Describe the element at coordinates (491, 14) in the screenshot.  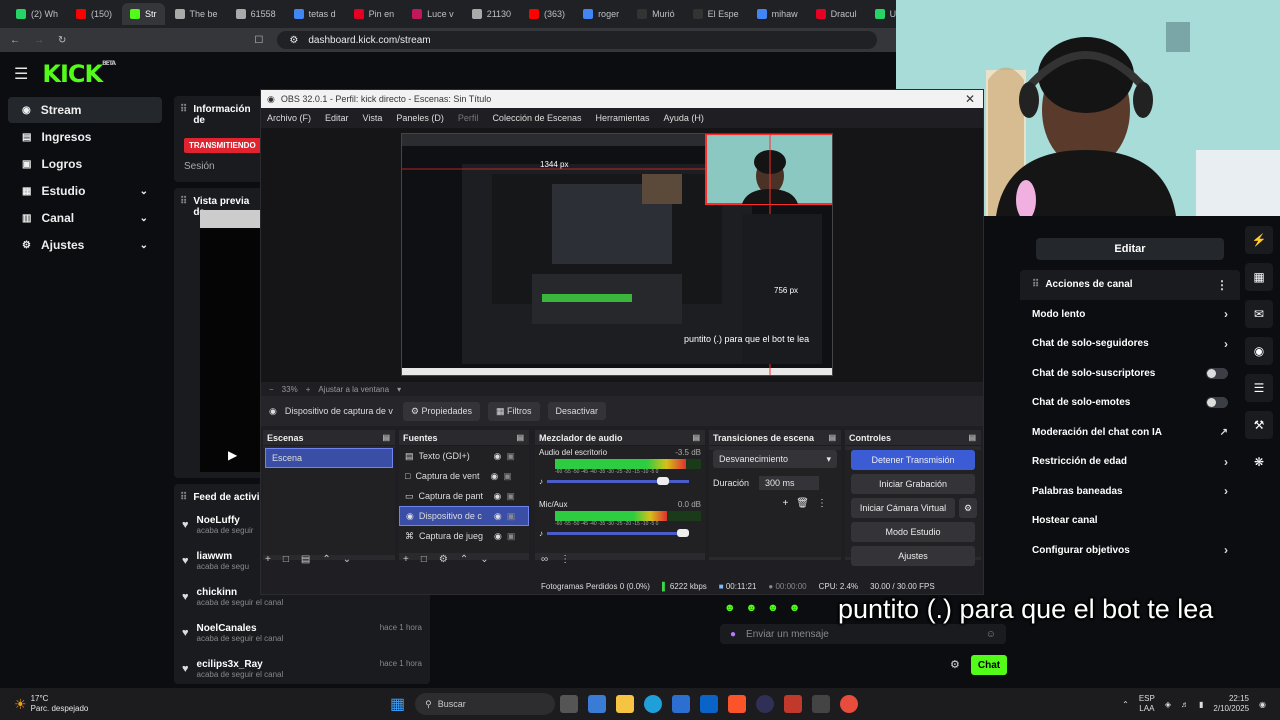
I see `browser-tab: 21130` at that location.